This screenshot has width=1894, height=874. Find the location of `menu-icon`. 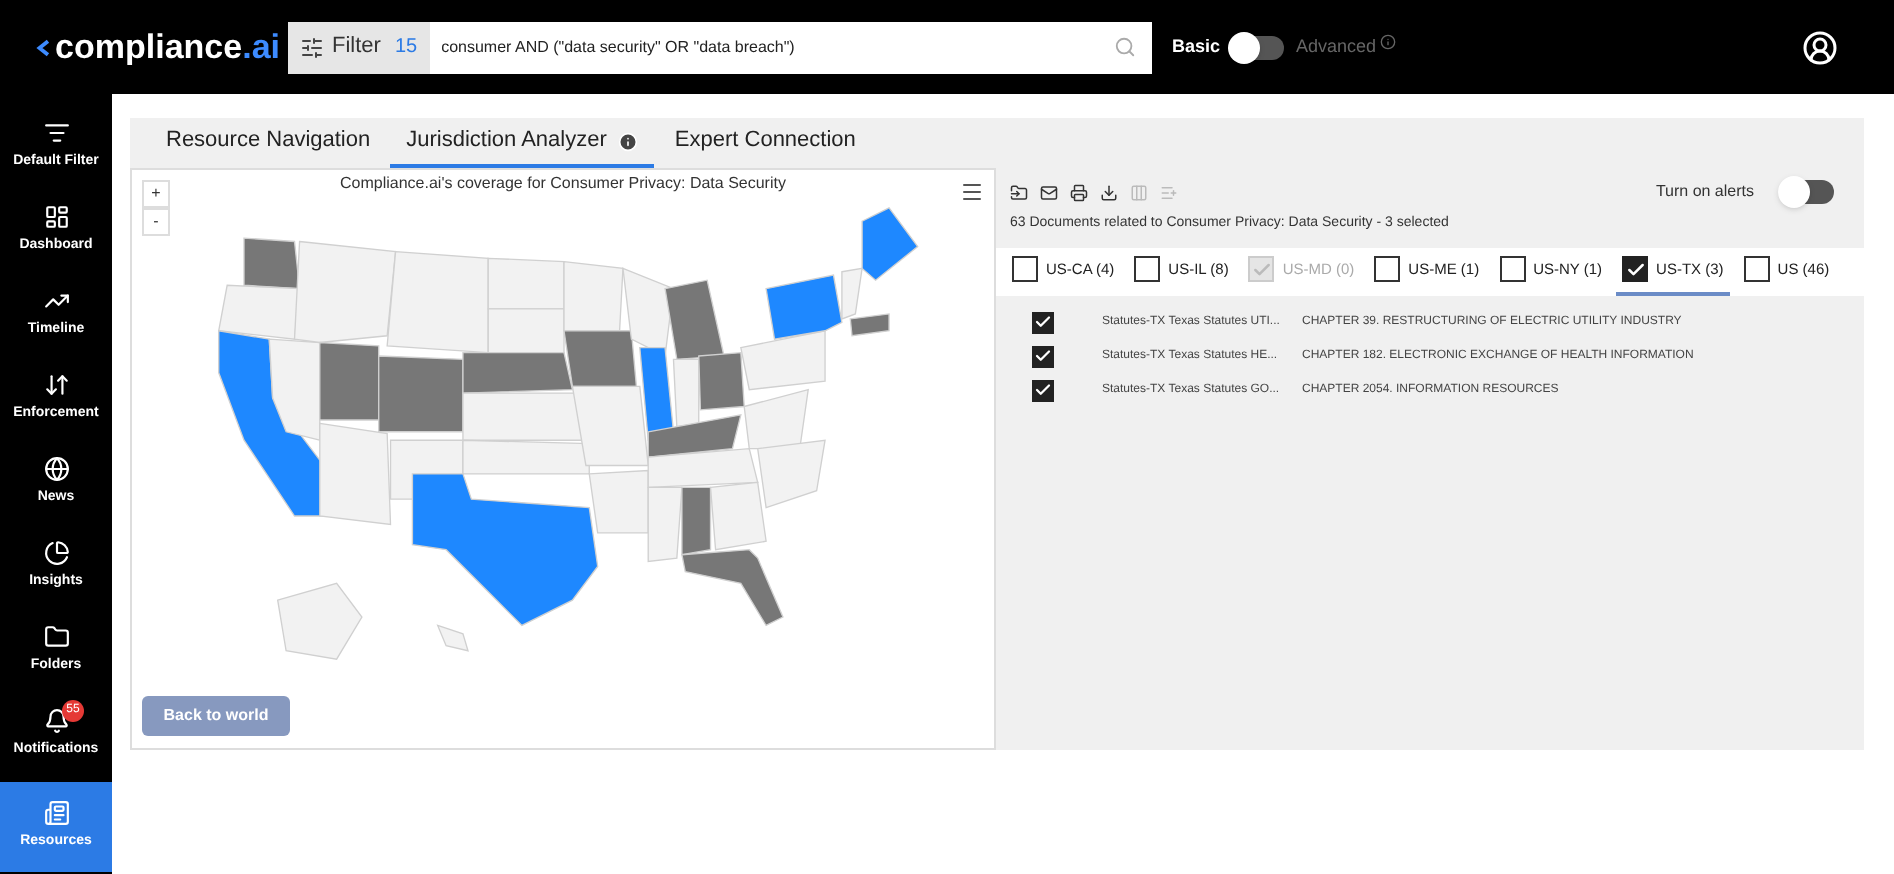

menu-icon is located at coordinates (972, 192).